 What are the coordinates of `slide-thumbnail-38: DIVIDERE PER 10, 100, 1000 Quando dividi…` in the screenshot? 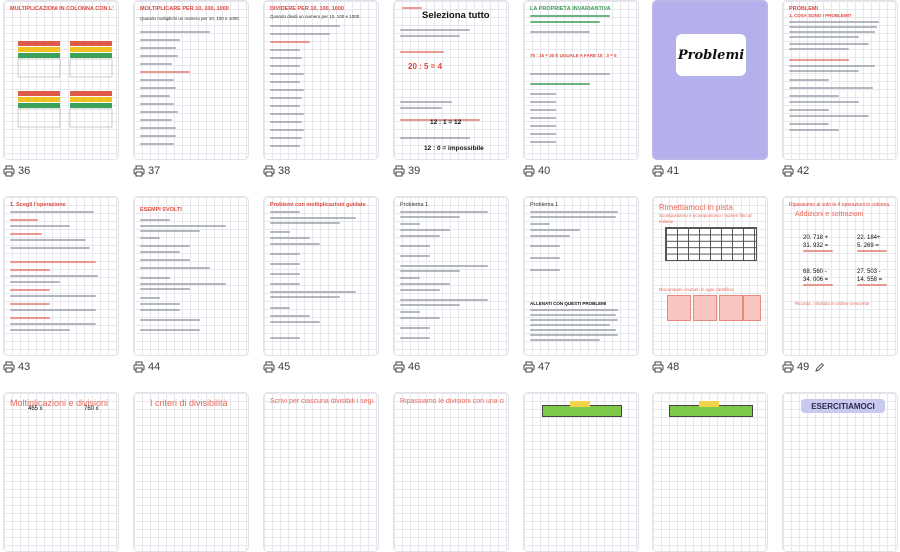 It's located at (321, 80).